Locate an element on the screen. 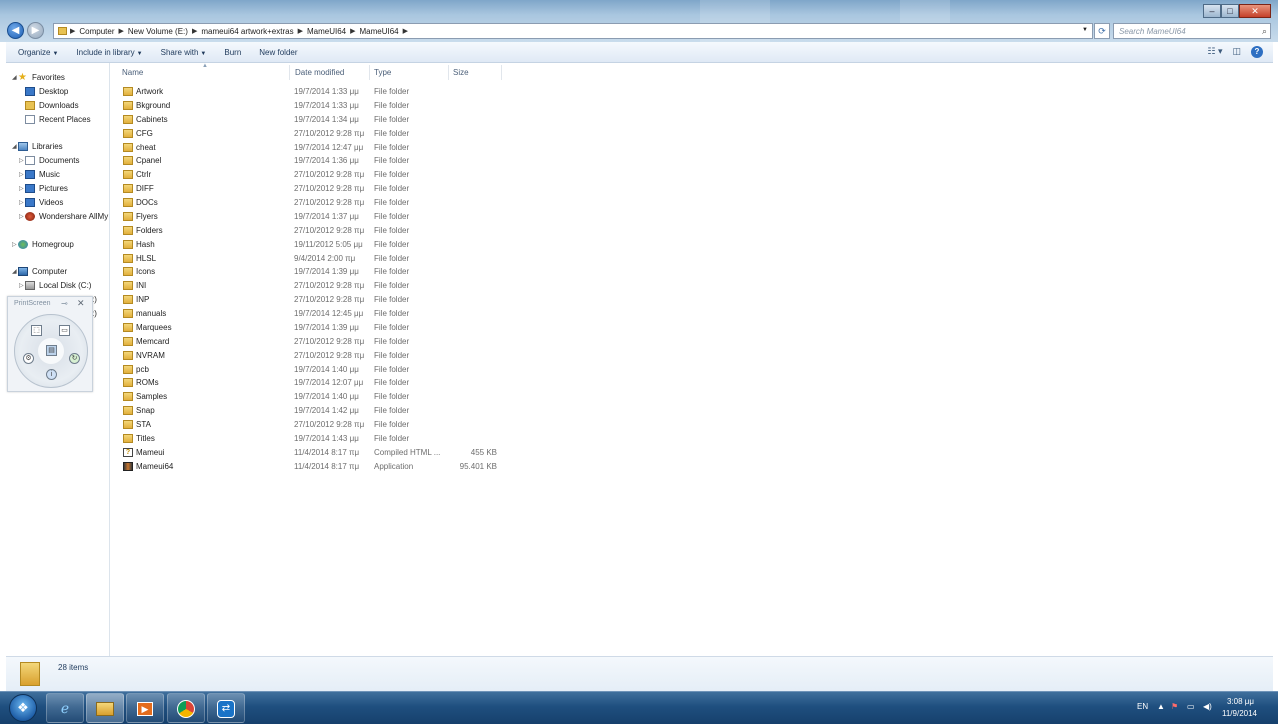  close-button: ✕ is located at coordinates (1255, 11).